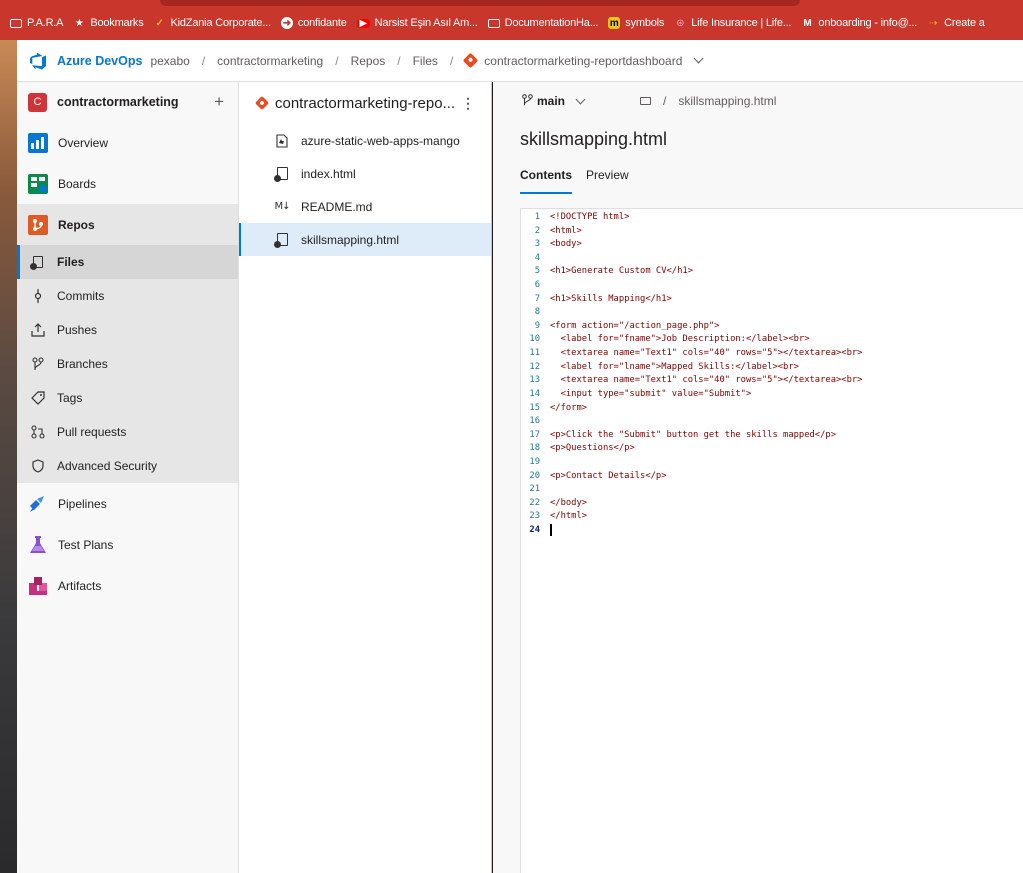 The height and width of the screenshot is (873, 1023). What do you see at coordinates (70, 398) in the screenshot?
I see `nav-tags-label: Tags` at bounding box center [70, 398].